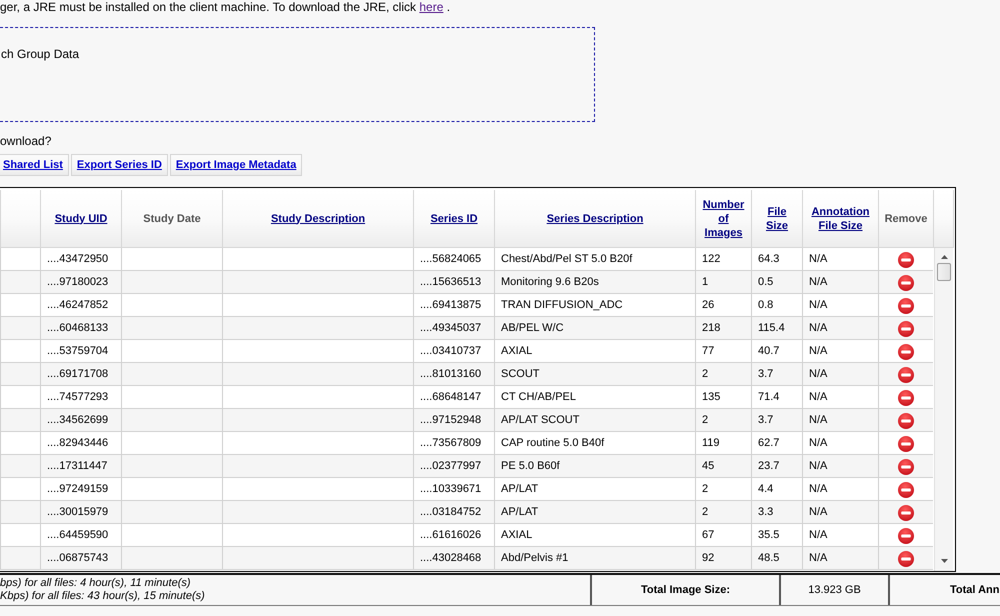  Describe the element at coordinates (81, 558) in the screenshot. I see `table-cell: ....06875743` at that location.